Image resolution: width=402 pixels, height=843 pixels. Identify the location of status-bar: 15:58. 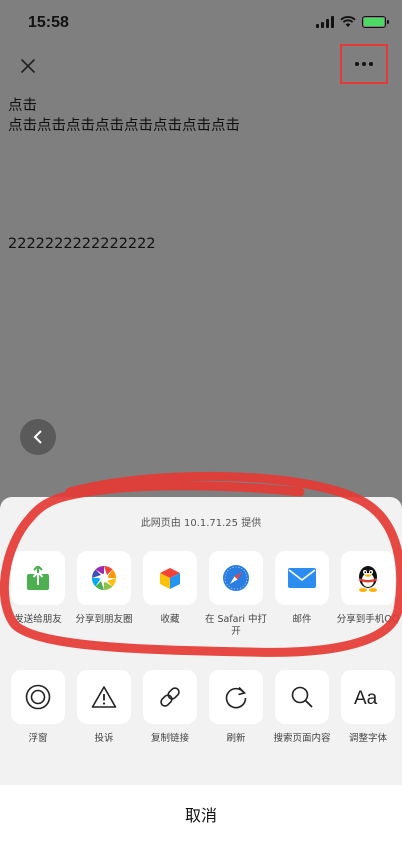
(201, 22).